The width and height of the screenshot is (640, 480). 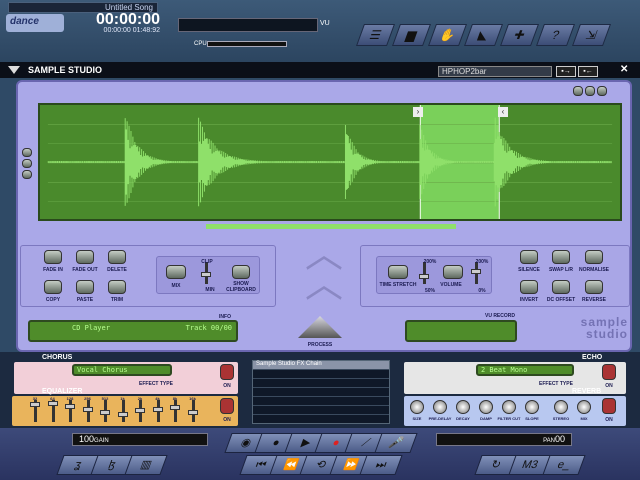 I want to click on selection-start-handle: ›, so click(x=418, y=112).